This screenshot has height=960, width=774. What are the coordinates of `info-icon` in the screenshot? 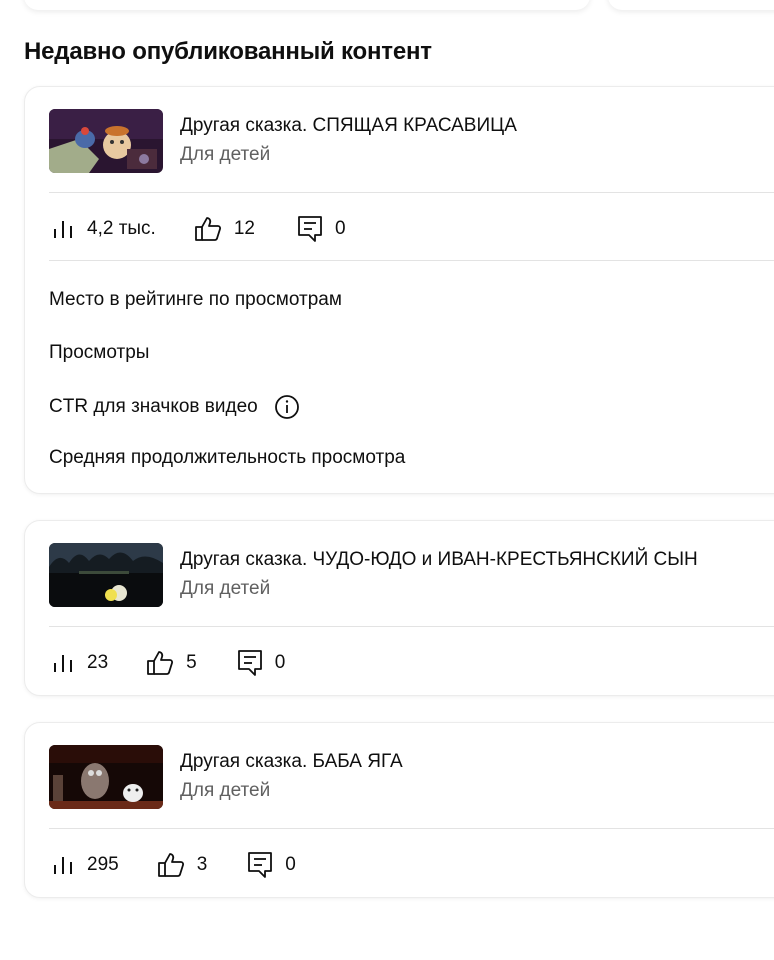 It's located at (287, 407).